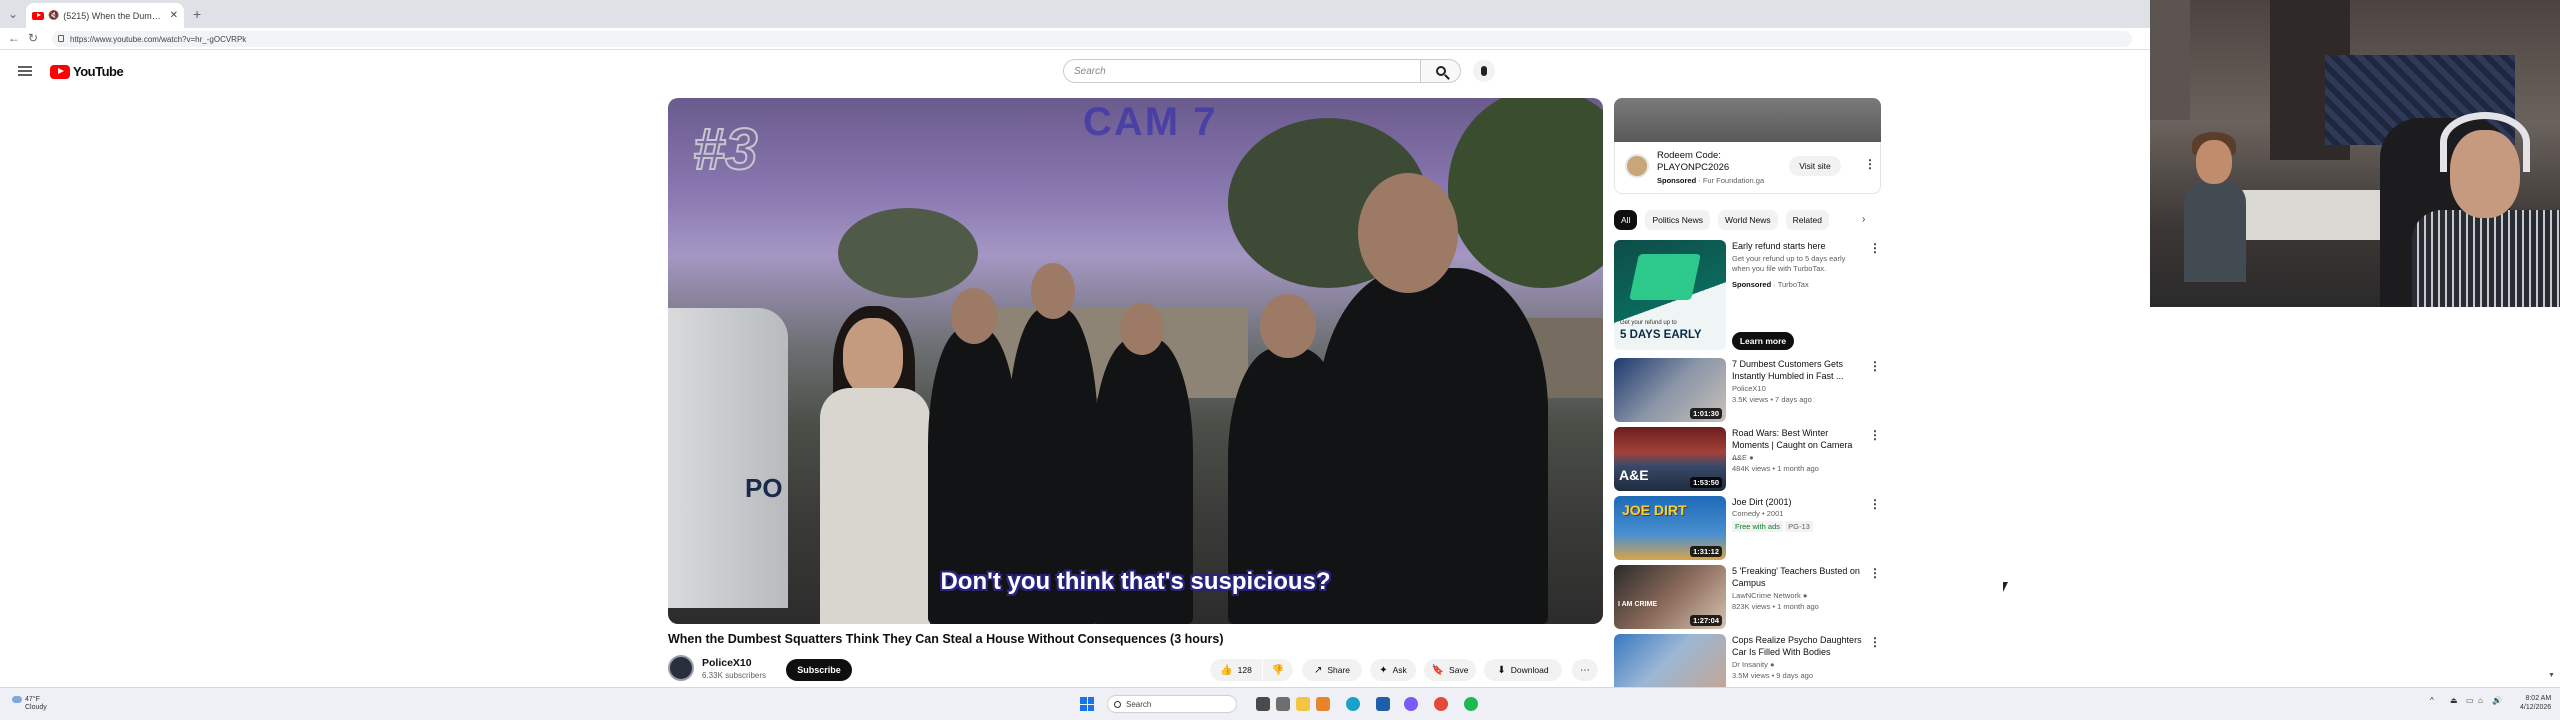 This screenshot has width=2560, height=720. I want to click on close-tab-icon: ✕, so click(174, 15).